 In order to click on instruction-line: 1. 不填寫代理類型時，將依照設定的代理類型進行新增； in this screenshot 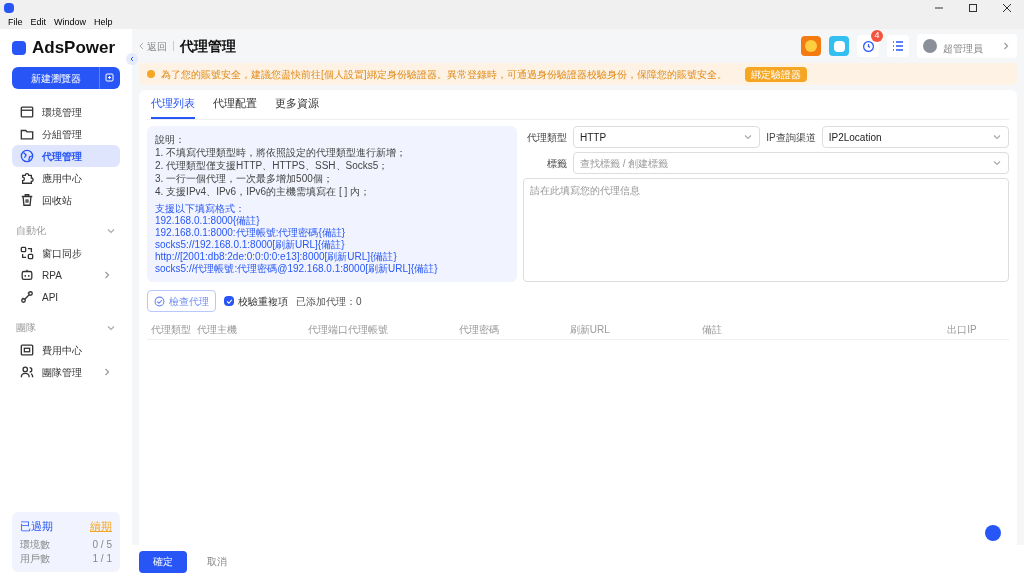, I will do `click(281, 152)`.